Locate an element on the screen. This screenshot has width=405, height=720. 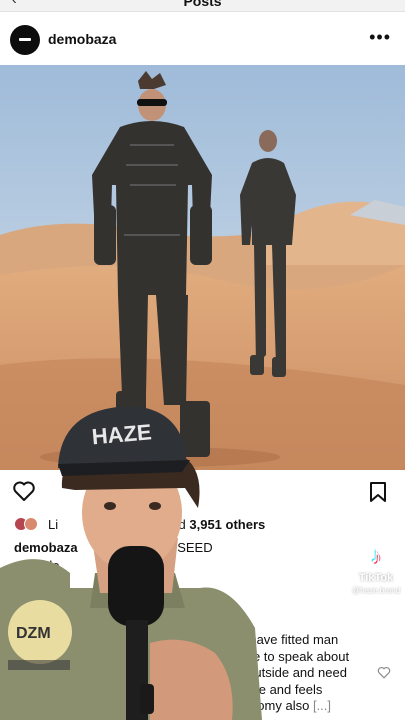
ellipsis-icon: ••• is located at coordinates (380, 37).